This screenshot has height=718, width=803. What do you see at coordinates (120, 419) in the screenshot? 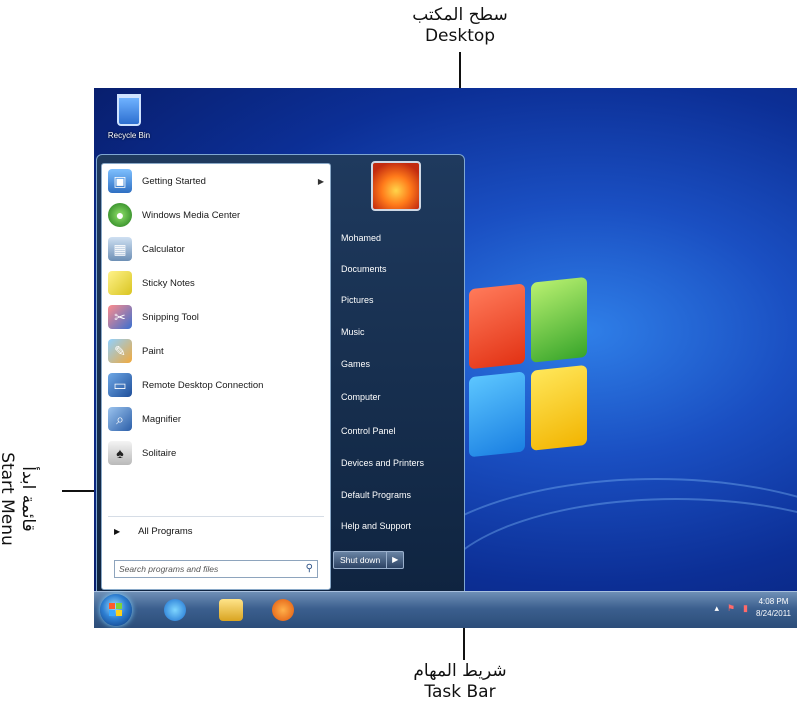
I see `magnifier-icon: ⌕` at bounding box center [120, 419].